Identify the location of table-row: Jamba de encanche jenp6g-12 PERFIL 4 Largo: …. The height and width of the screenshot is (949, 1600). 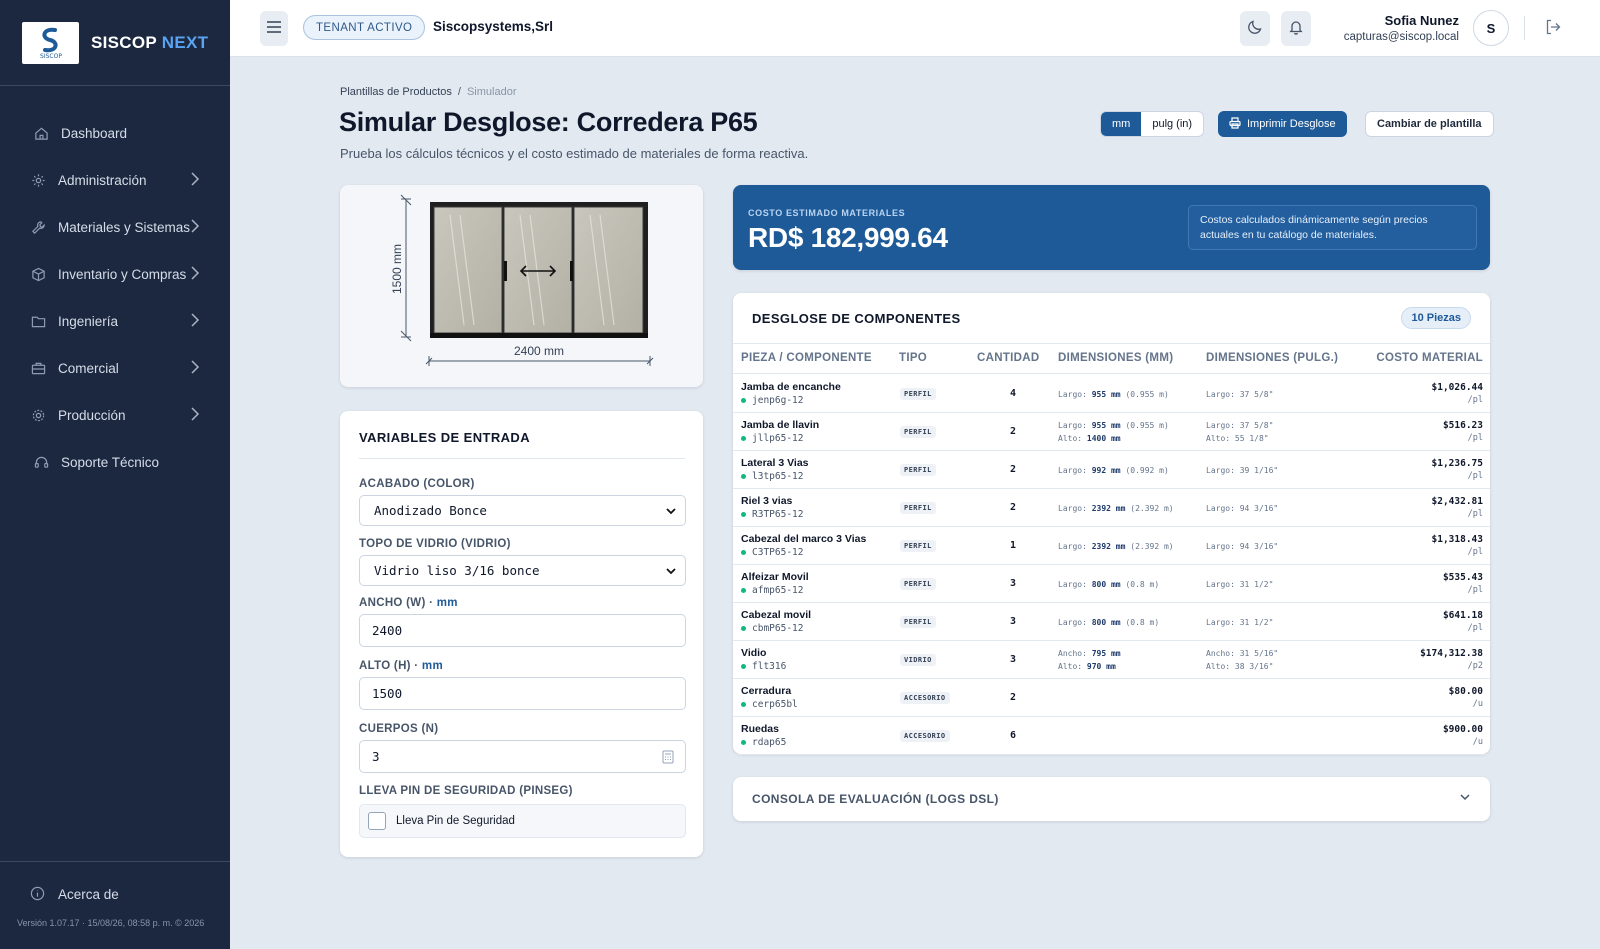
(1111, 394).